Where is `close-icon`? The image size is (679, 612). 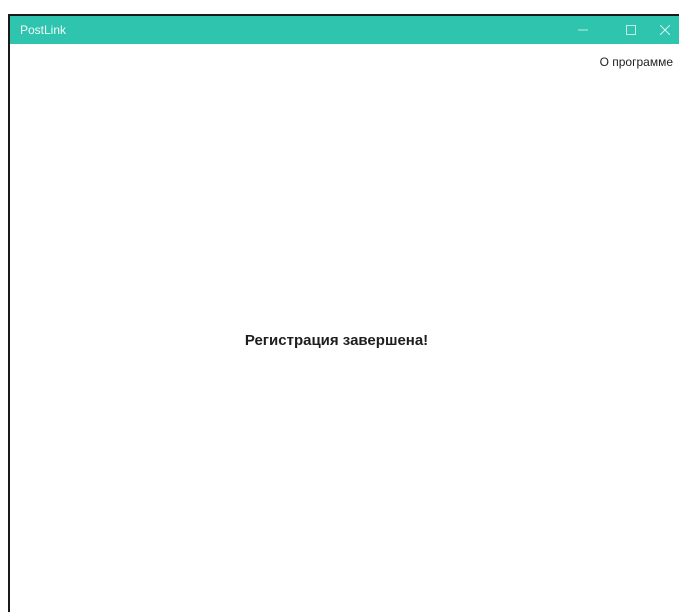 close-icon is located at coordinates (665, 30).